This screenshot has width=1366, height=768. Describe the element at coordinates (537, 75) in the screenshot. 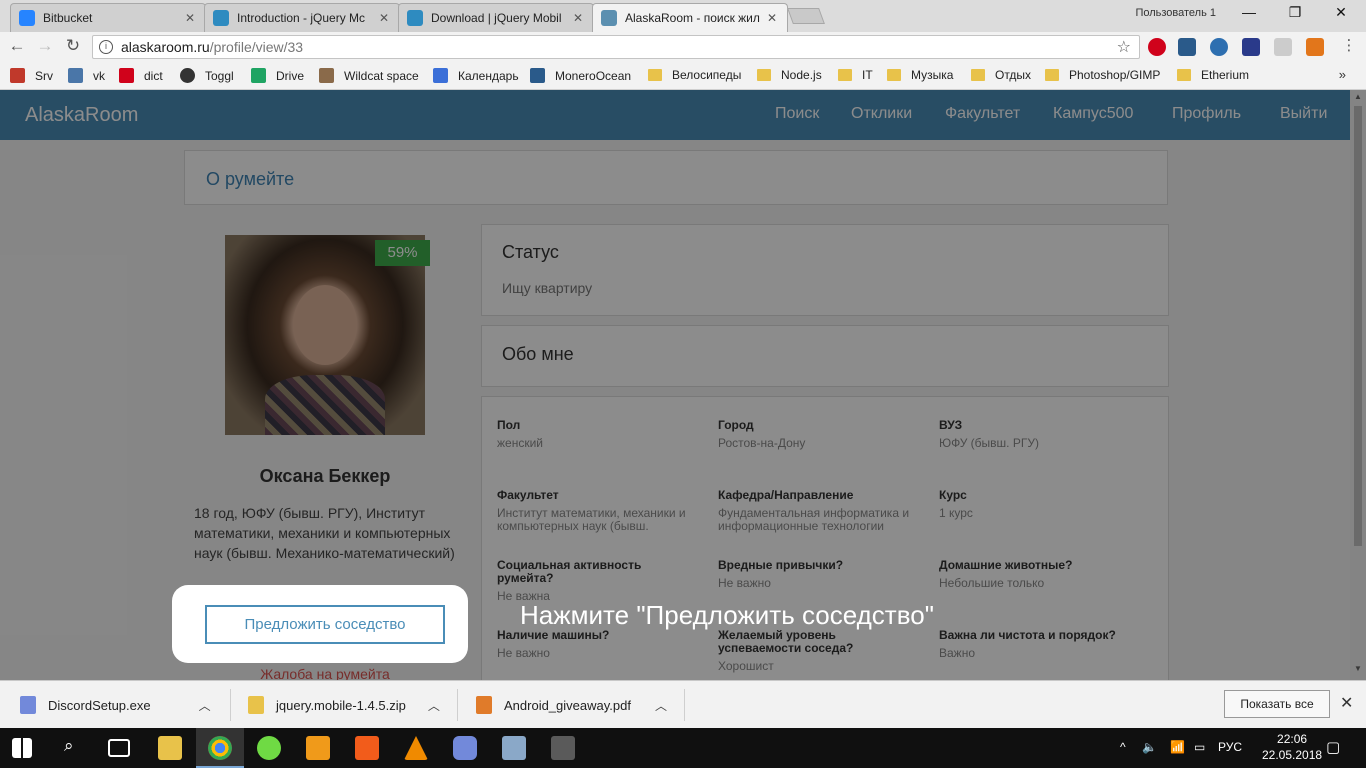

I see `monero-icon` at that location.